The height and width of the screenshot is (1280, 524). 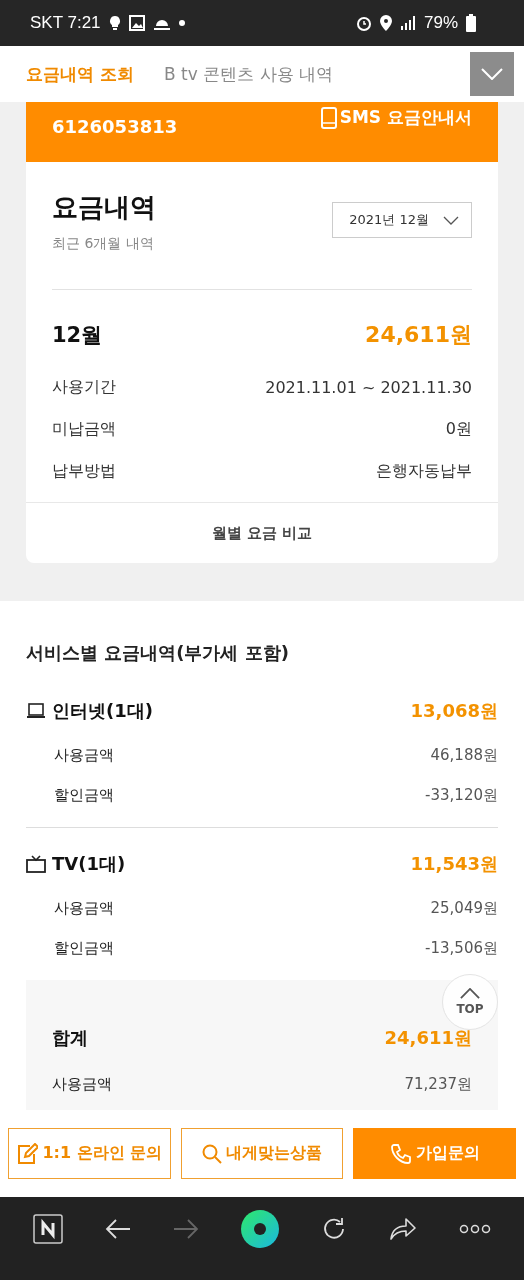 What do you see at coordinates (471, 23) in the screenshot?
I see `battery-icon` at bounding box center [471, 23].